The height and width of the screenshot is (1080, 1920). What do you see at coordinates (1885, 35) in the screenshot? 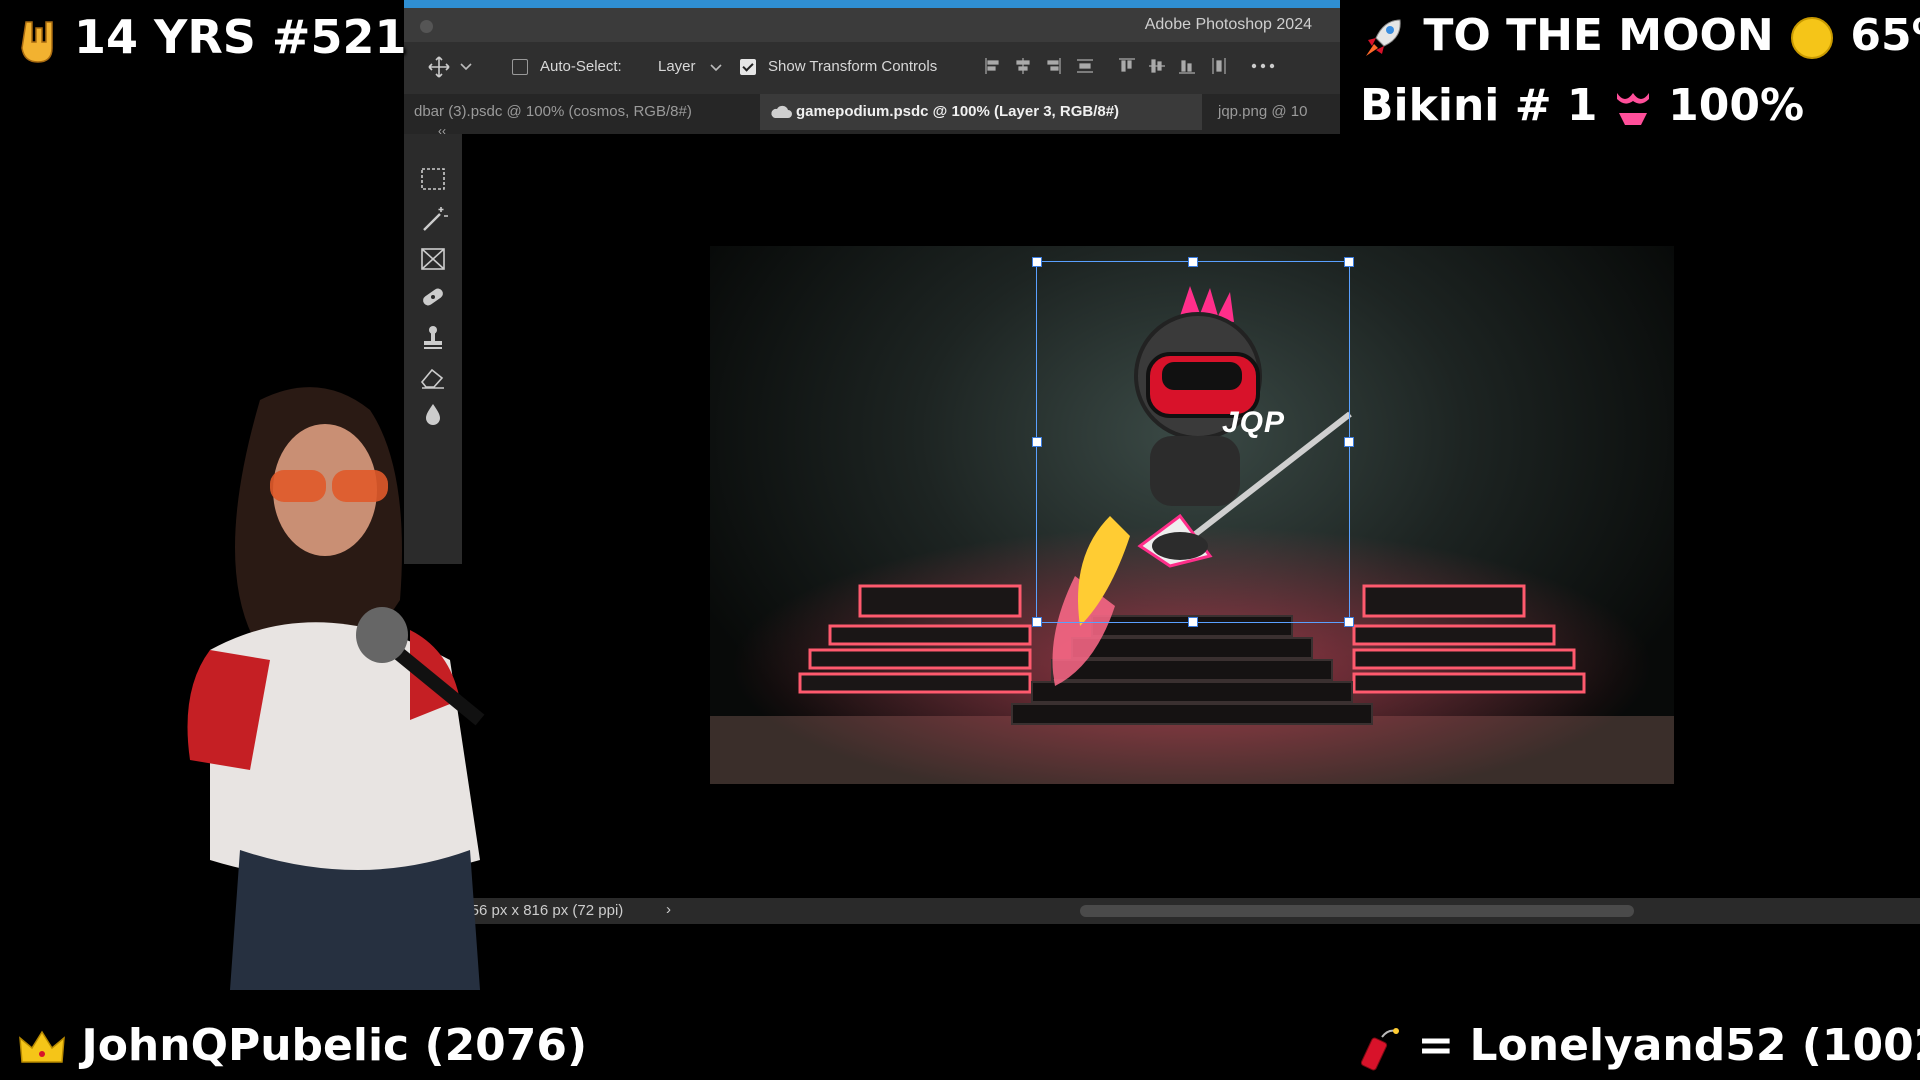
I see `moon-goal-percent: 65%` at bounding box center [1885, 35].